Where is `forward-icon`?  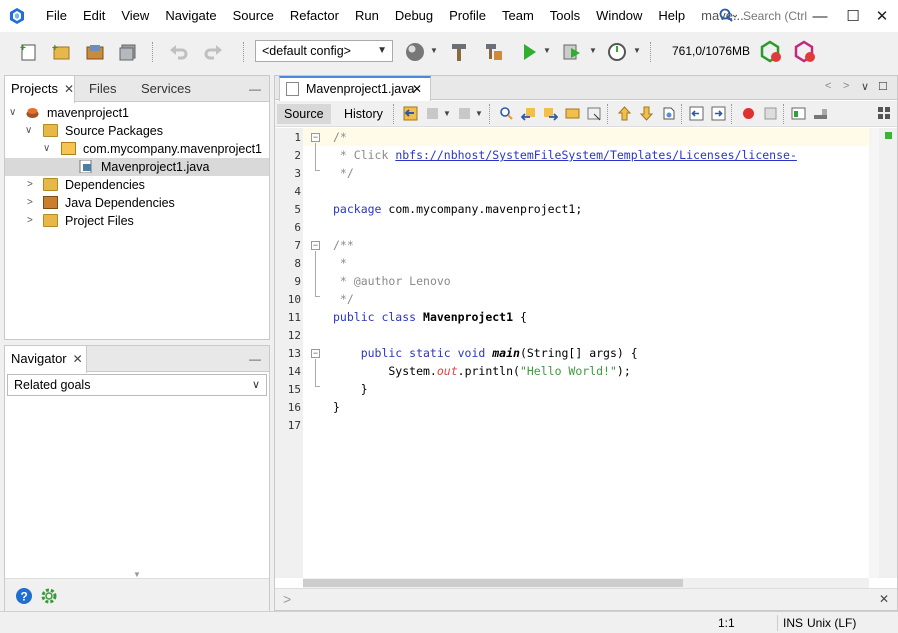 forward-icon is located at coordinates (464, 113).